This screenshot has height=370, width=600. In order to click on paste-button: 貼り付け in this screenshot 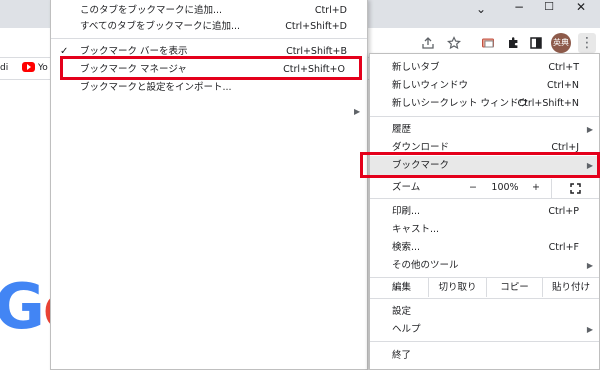, I will do `click(570, 287)`.